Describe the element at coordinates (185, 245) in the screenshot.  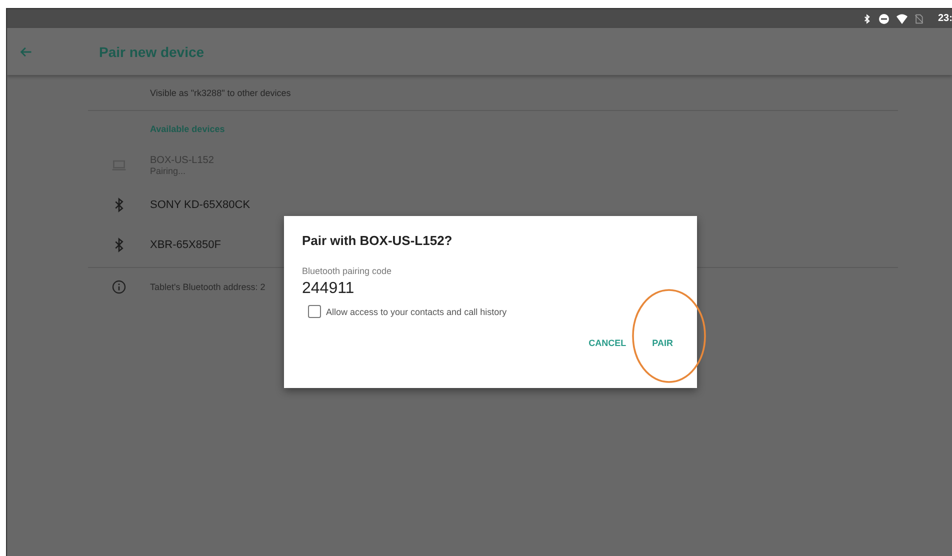
I see `device-name: XBR-65X850F` at that location.